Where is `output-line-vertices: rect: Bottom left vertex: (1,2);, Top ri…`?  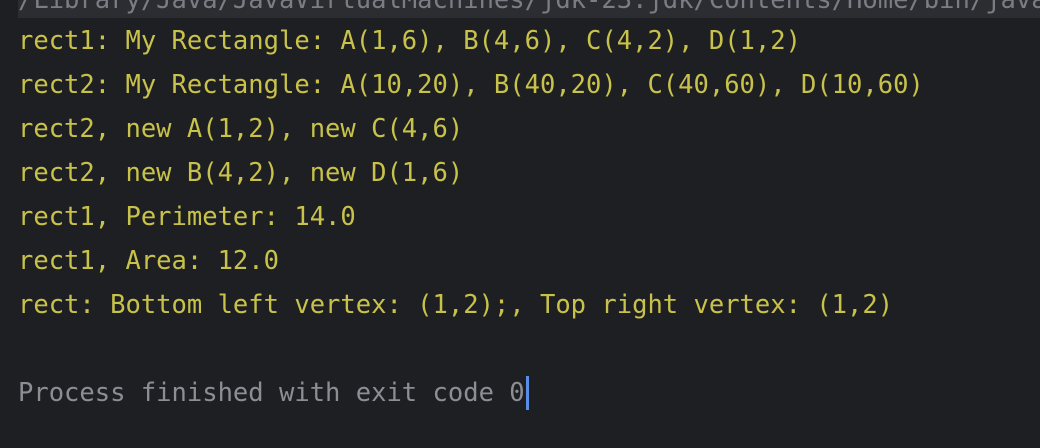
output-line-vertices: rect: Bottom left vertex: (1,2);, Top ri… is located at coordinates (456, 305).